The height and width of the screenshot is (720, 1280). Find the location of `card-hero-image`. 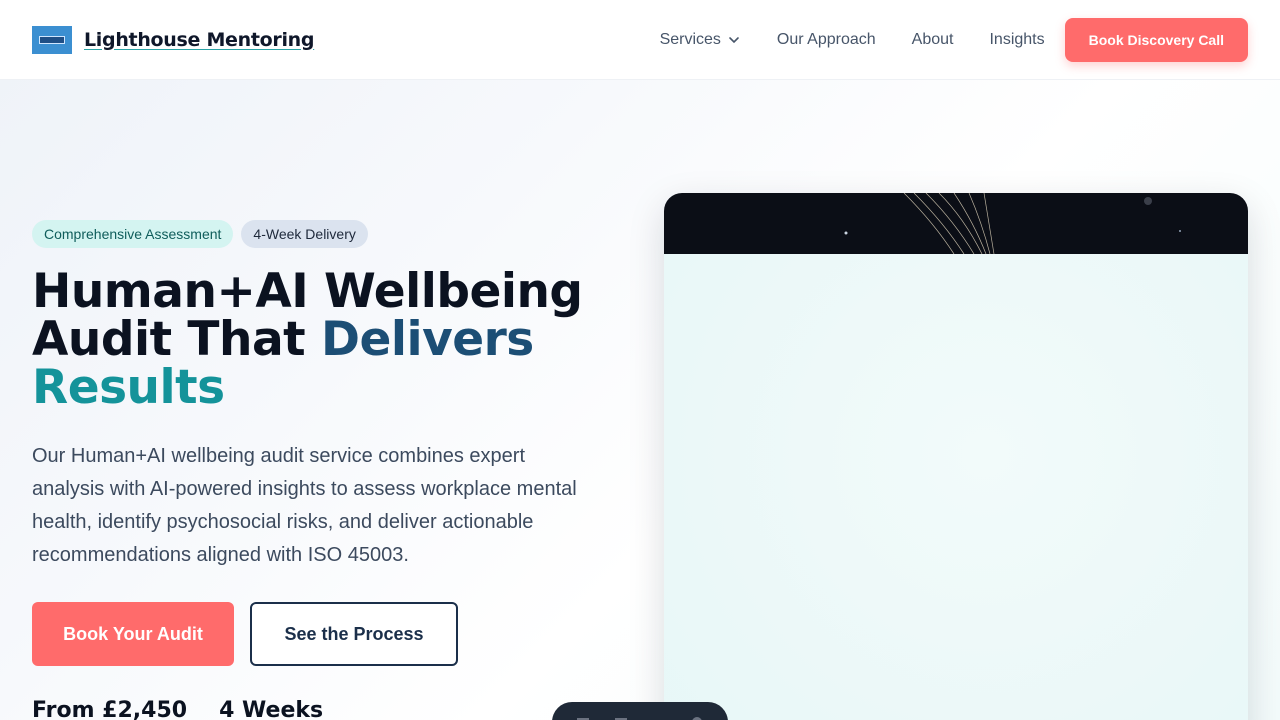

card-hero-image is located at coordinates (956, 224).